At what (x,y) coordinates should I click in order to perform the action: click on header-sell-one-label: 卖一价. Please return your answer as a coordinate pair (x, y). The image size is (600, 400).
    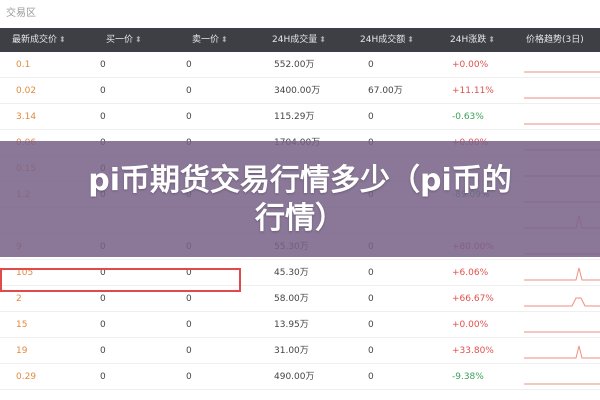
    Looking at the image, I should click on (206, 40).